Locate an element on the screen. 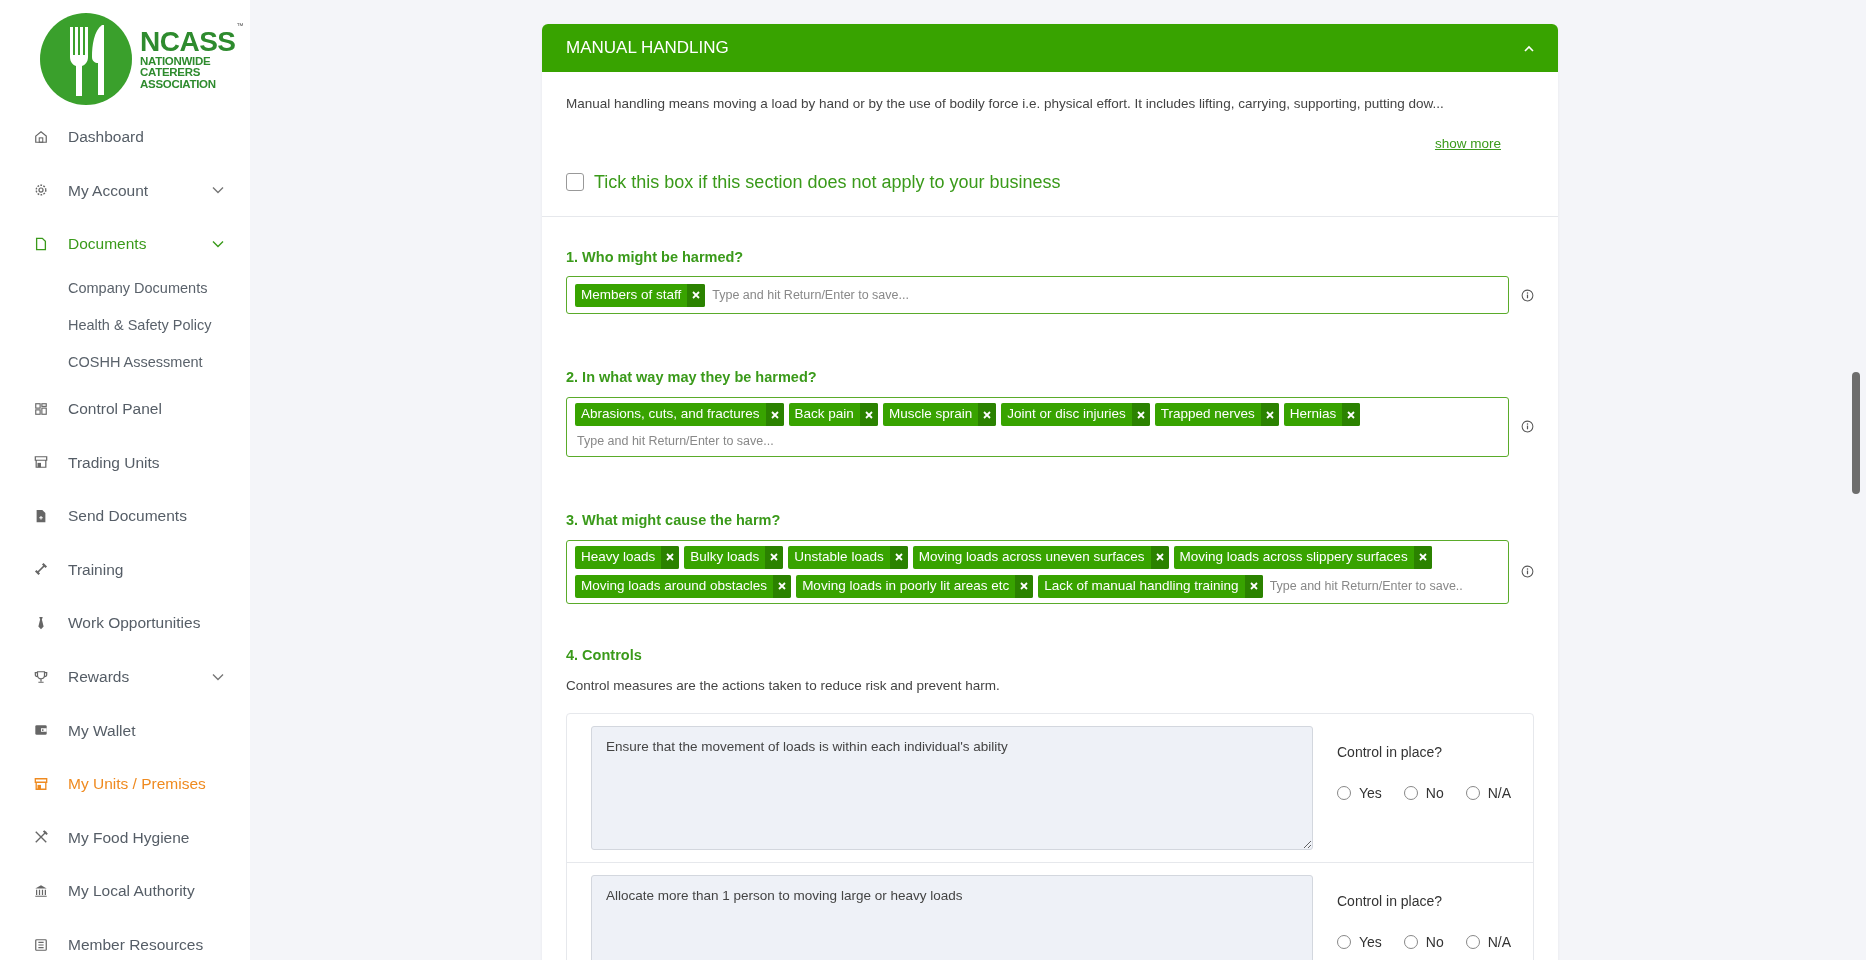 This screenshot has width=1866, height=960. logo-name: NCASS is located at coordinates (188, 41).